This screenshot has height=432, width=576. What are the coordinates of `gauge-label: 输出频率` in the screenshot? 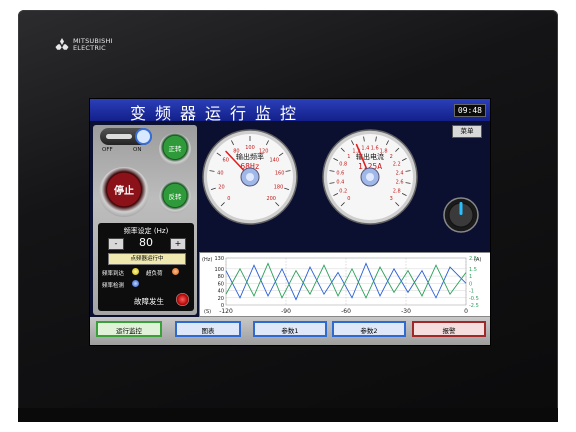 It's located at (250, 156).